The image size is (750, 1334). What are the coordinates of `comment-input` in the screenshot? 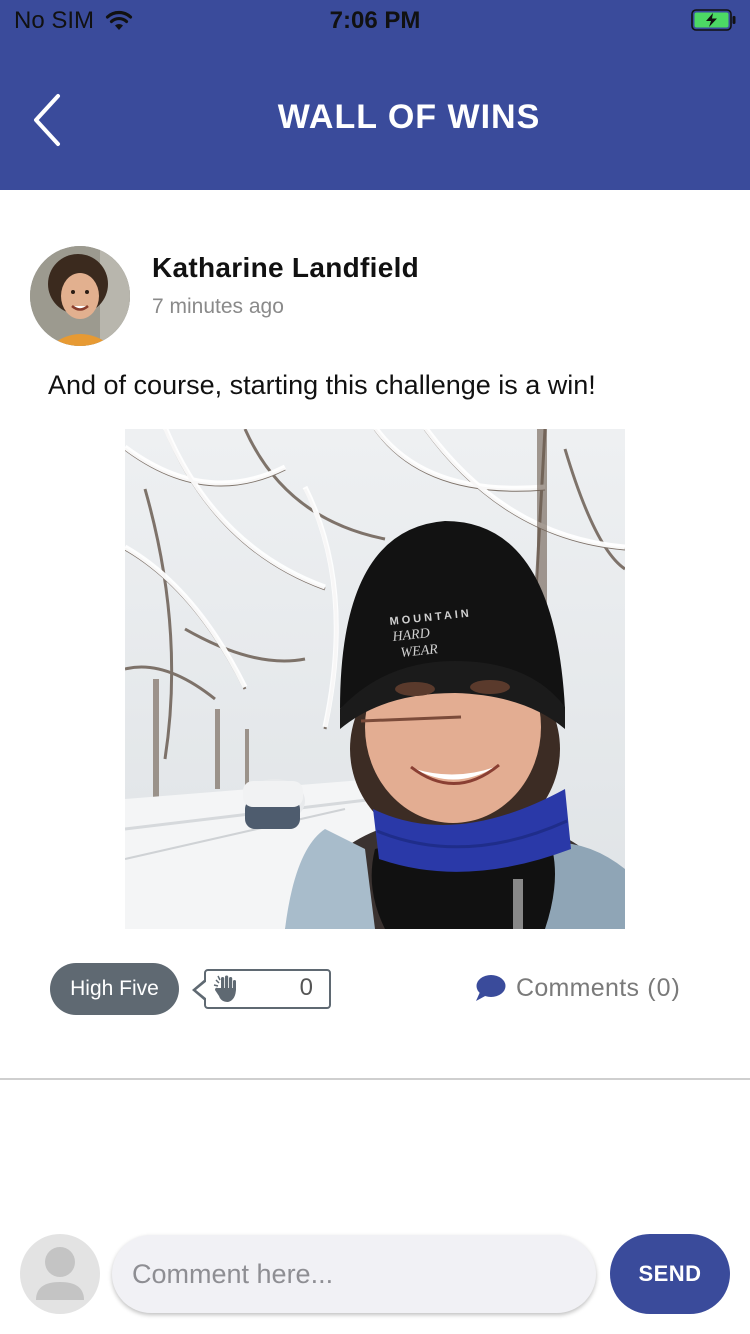 It's located at (354, 1274).